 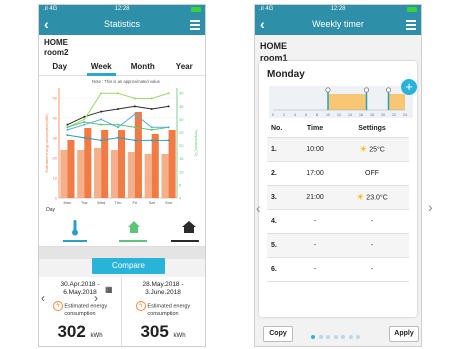 What do you see at coordinates (330, 345) in the screenshot?
I see `weekday-label: W` at bounding box center [330, 345].